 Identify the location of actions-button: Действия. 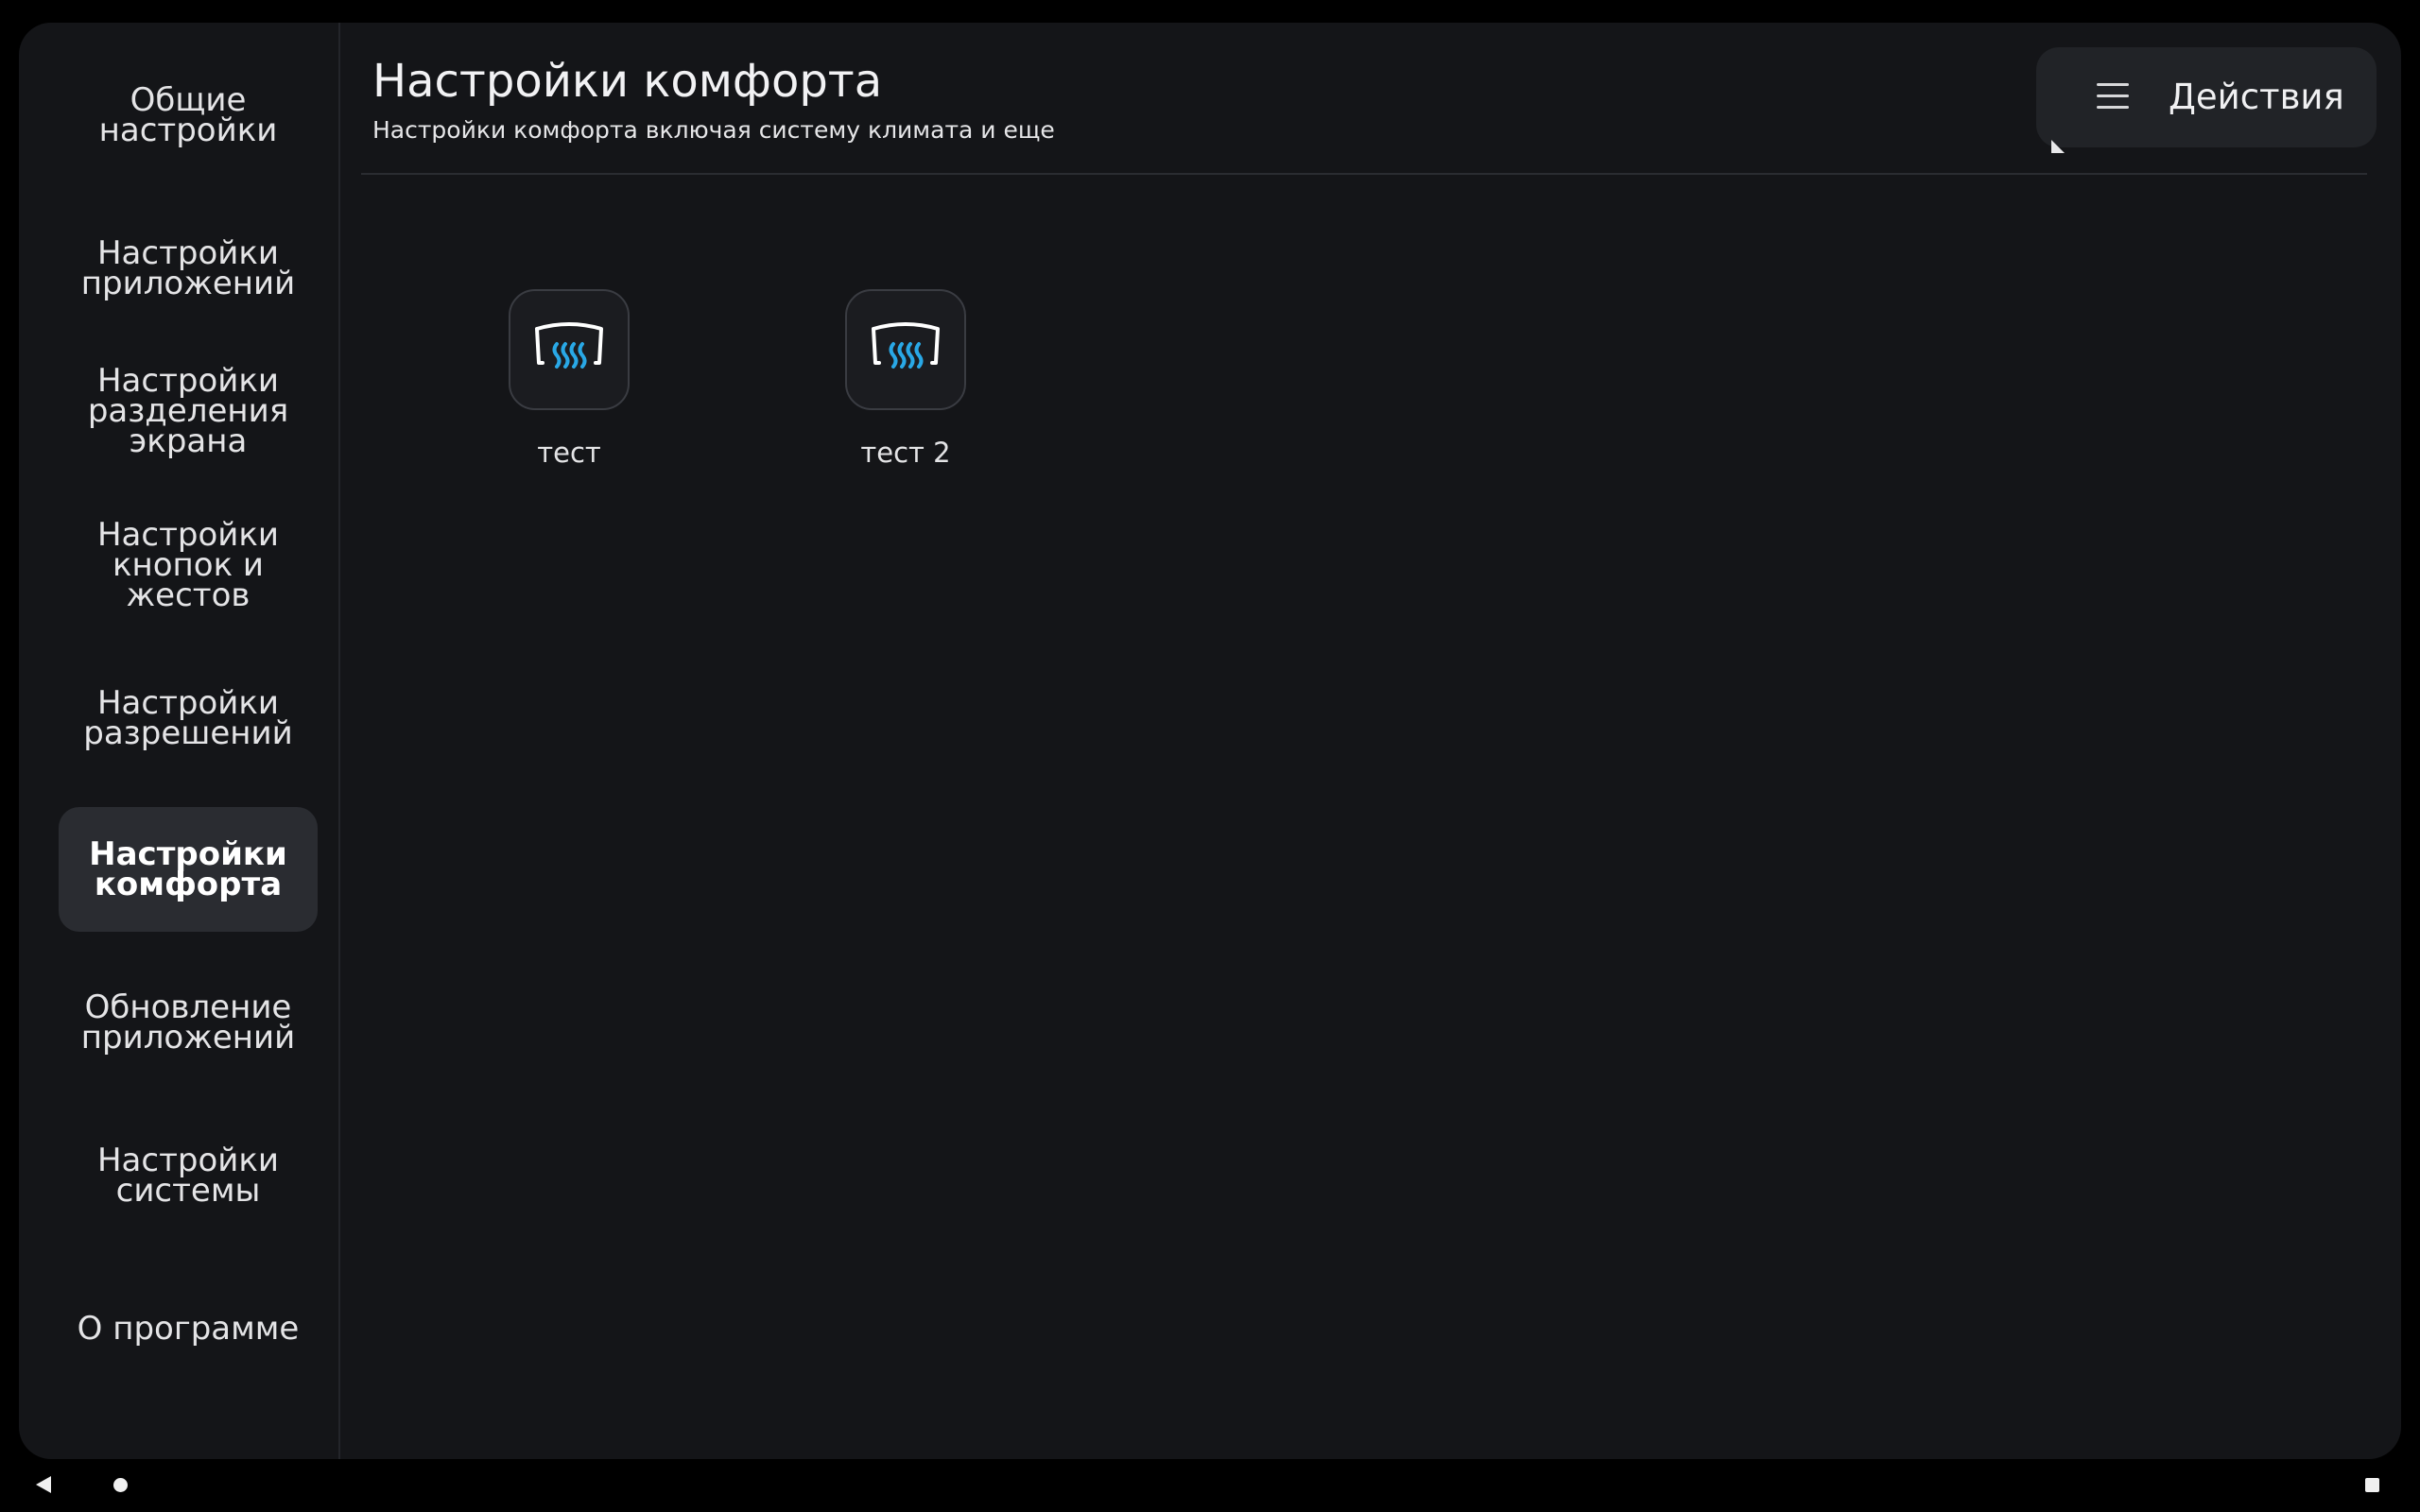
(2206, 100).